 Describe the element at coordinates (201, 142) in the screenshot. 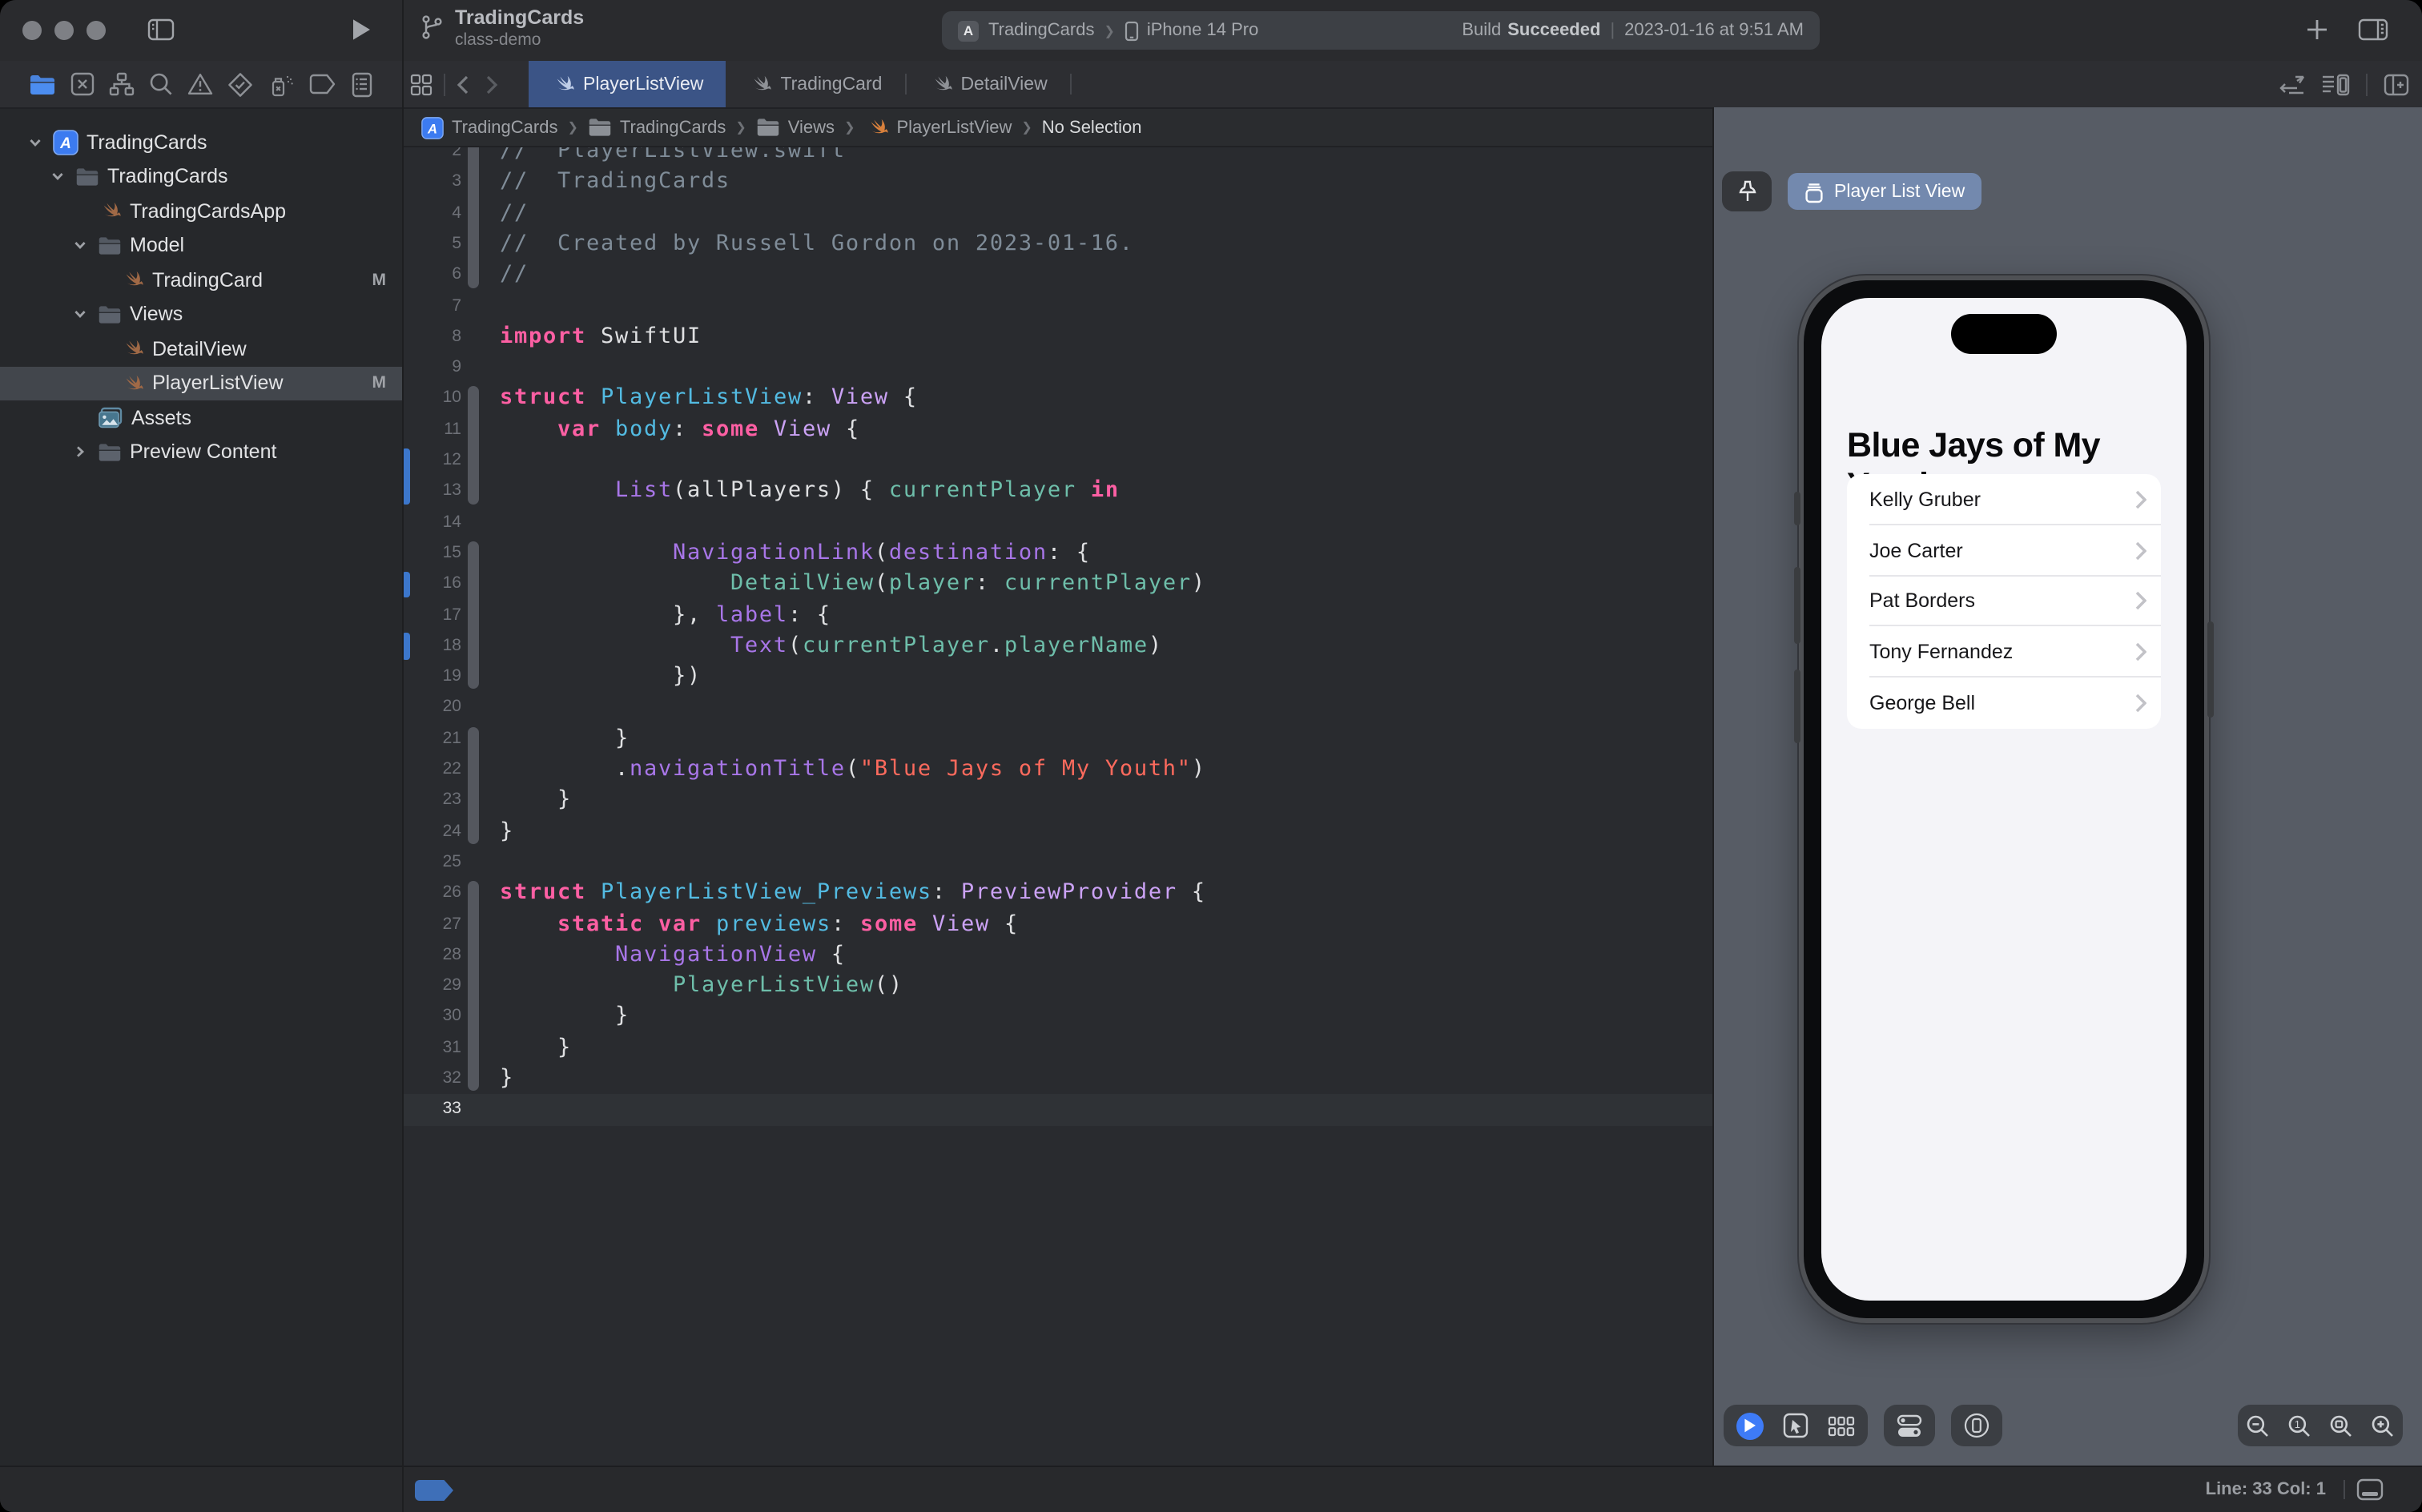

I see `sidebar-item-tradingcards: A TradingCards` at that location.